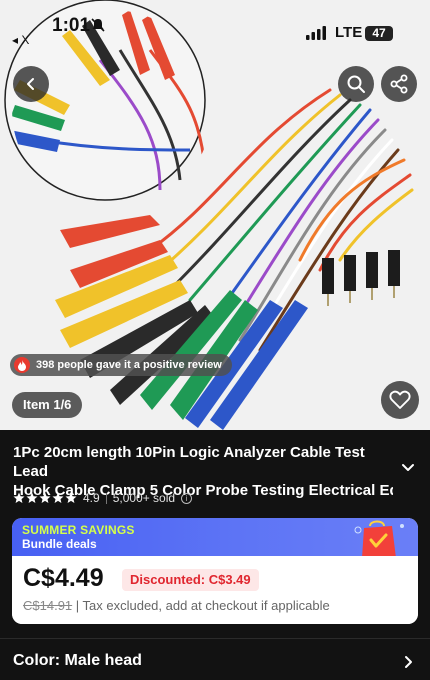  I want to click on wishlist-button, so click(400, 400).